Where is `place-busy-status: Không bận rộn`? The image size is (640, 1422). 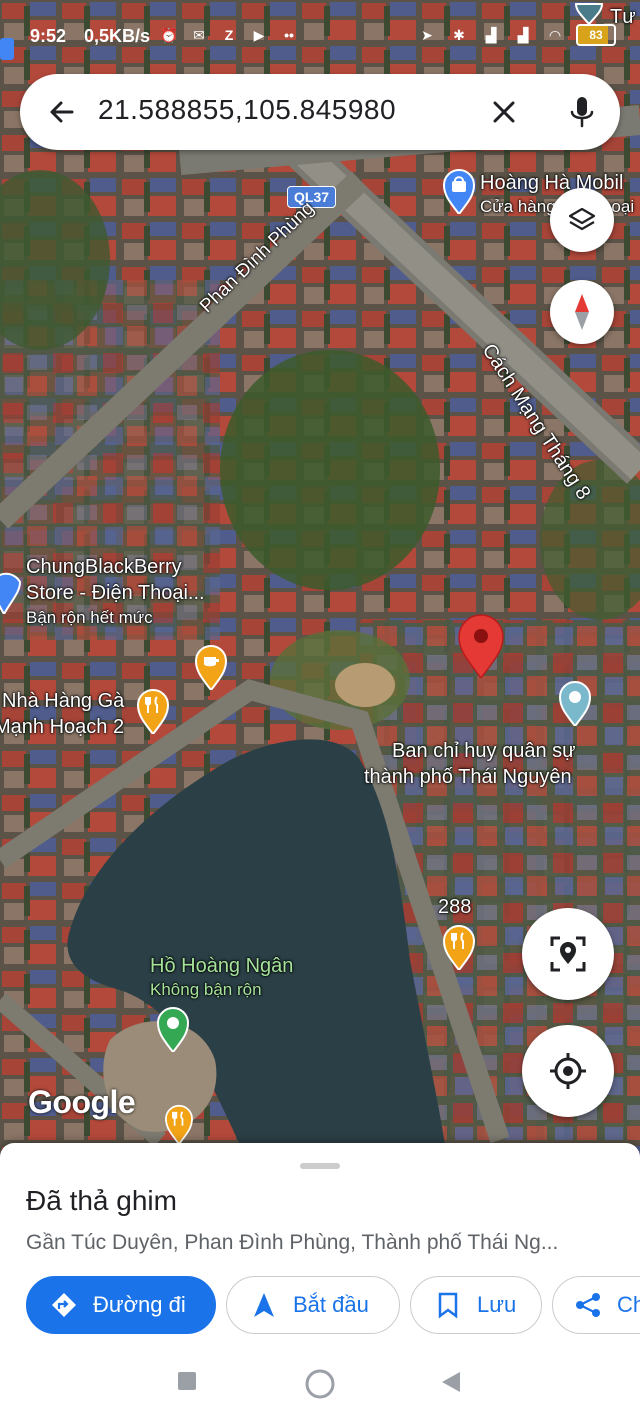 place-busy-status: Không bận rộn is located at coordinates (206, 989).